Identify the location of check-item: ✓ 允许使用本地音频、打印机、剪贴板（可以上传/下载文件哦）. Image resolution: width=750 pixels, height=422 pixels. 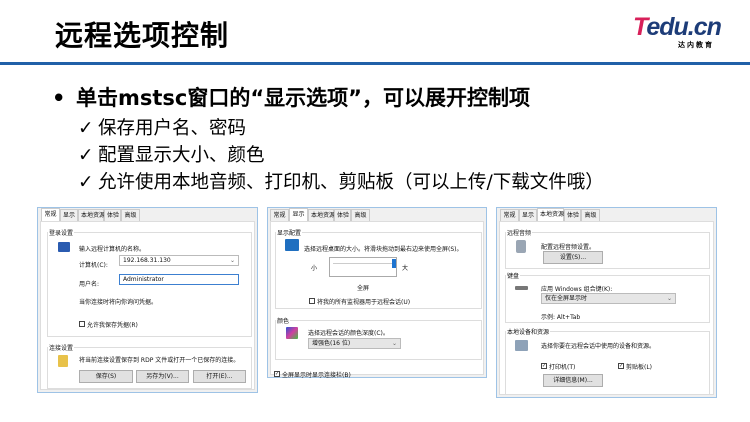
(341, 182).